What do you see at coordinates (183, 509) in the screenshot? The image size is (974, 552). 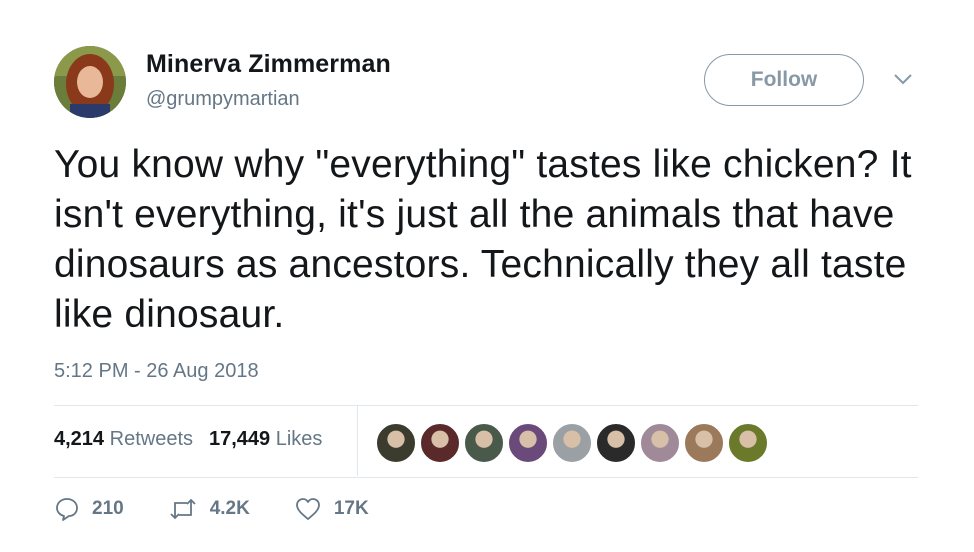 I see `retweet-icon` at bounding box center [183, 509].